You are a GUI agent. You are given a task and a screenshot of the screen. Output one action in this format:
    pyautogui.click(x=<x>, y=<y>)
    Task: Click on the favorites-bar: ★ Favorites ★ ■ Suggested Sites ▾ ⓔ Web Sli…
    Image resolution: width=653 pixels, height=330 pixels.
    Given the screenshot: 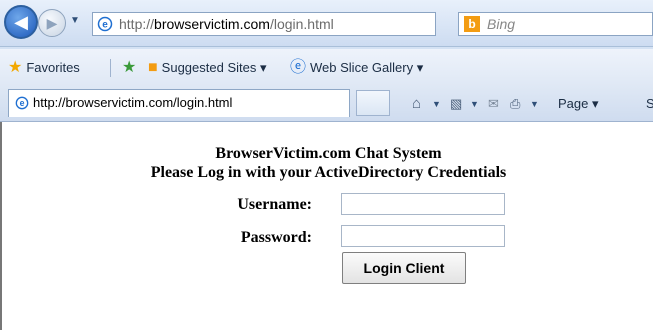 What is the action you would take?
    pyautogui.click(x=326, y=68)
    